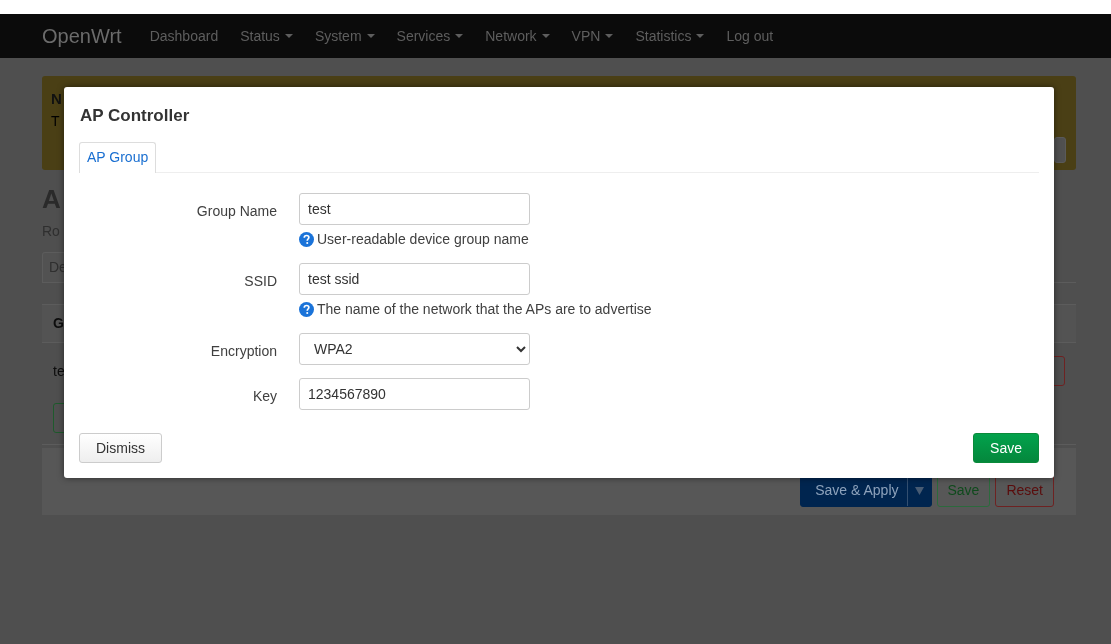 The height and width of the screenshot is (644, 1111). I want to click on nav-link: System, so click(344, 36).